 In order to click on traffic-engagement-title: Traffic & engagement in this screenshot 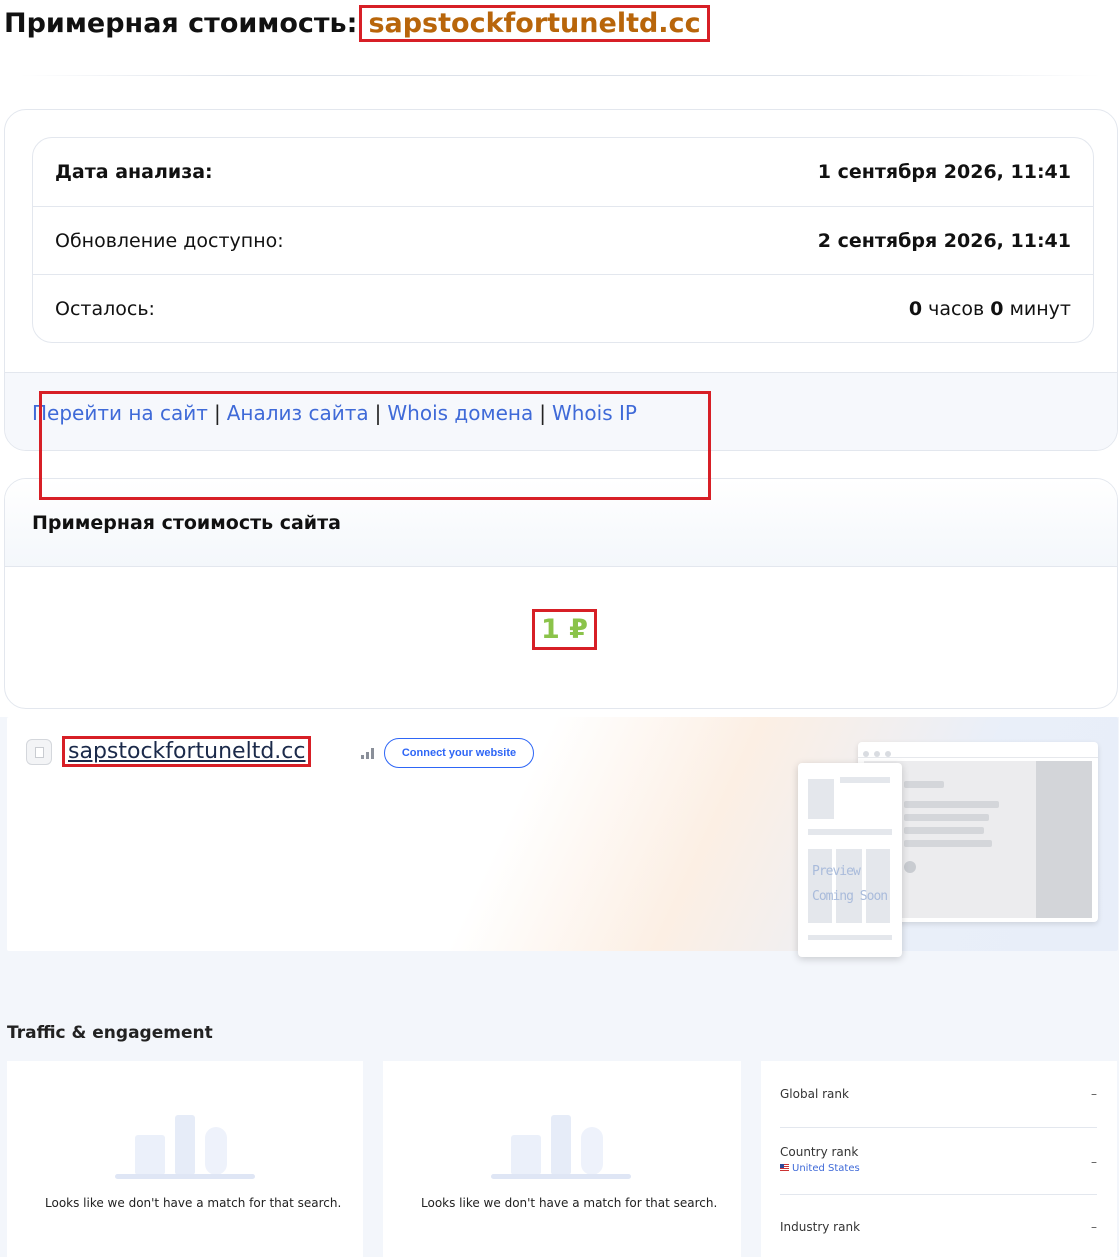, I will do `click(110, 1033)`.